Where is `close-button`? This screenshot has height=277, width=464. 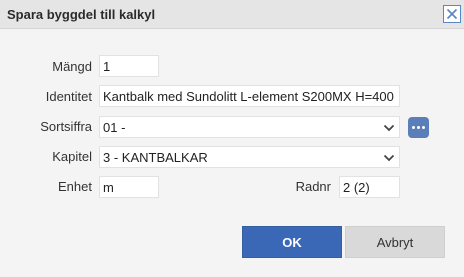
close-button is located at coordinates (452, 14).